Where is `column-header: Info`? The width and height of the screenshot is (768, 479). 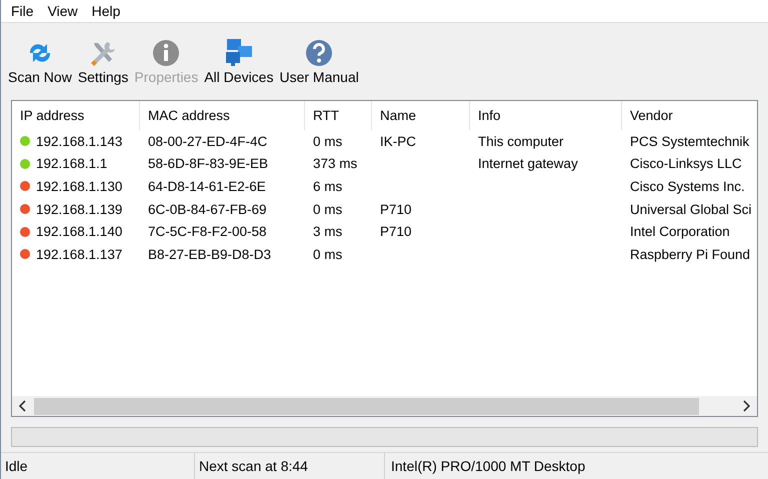
column-header: Info is located at coordinates (546, 115).